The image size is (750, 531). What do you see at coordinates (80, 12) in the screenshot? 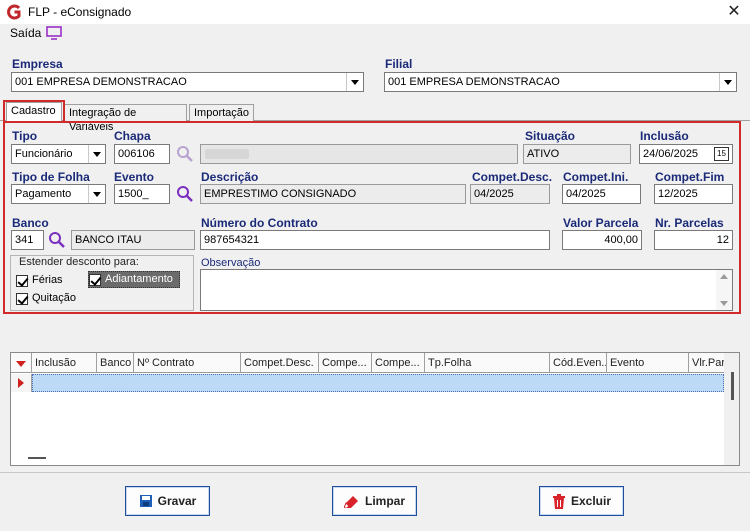
I see `window-title: FLP - eConsignado` at bounding box center [80, 12].